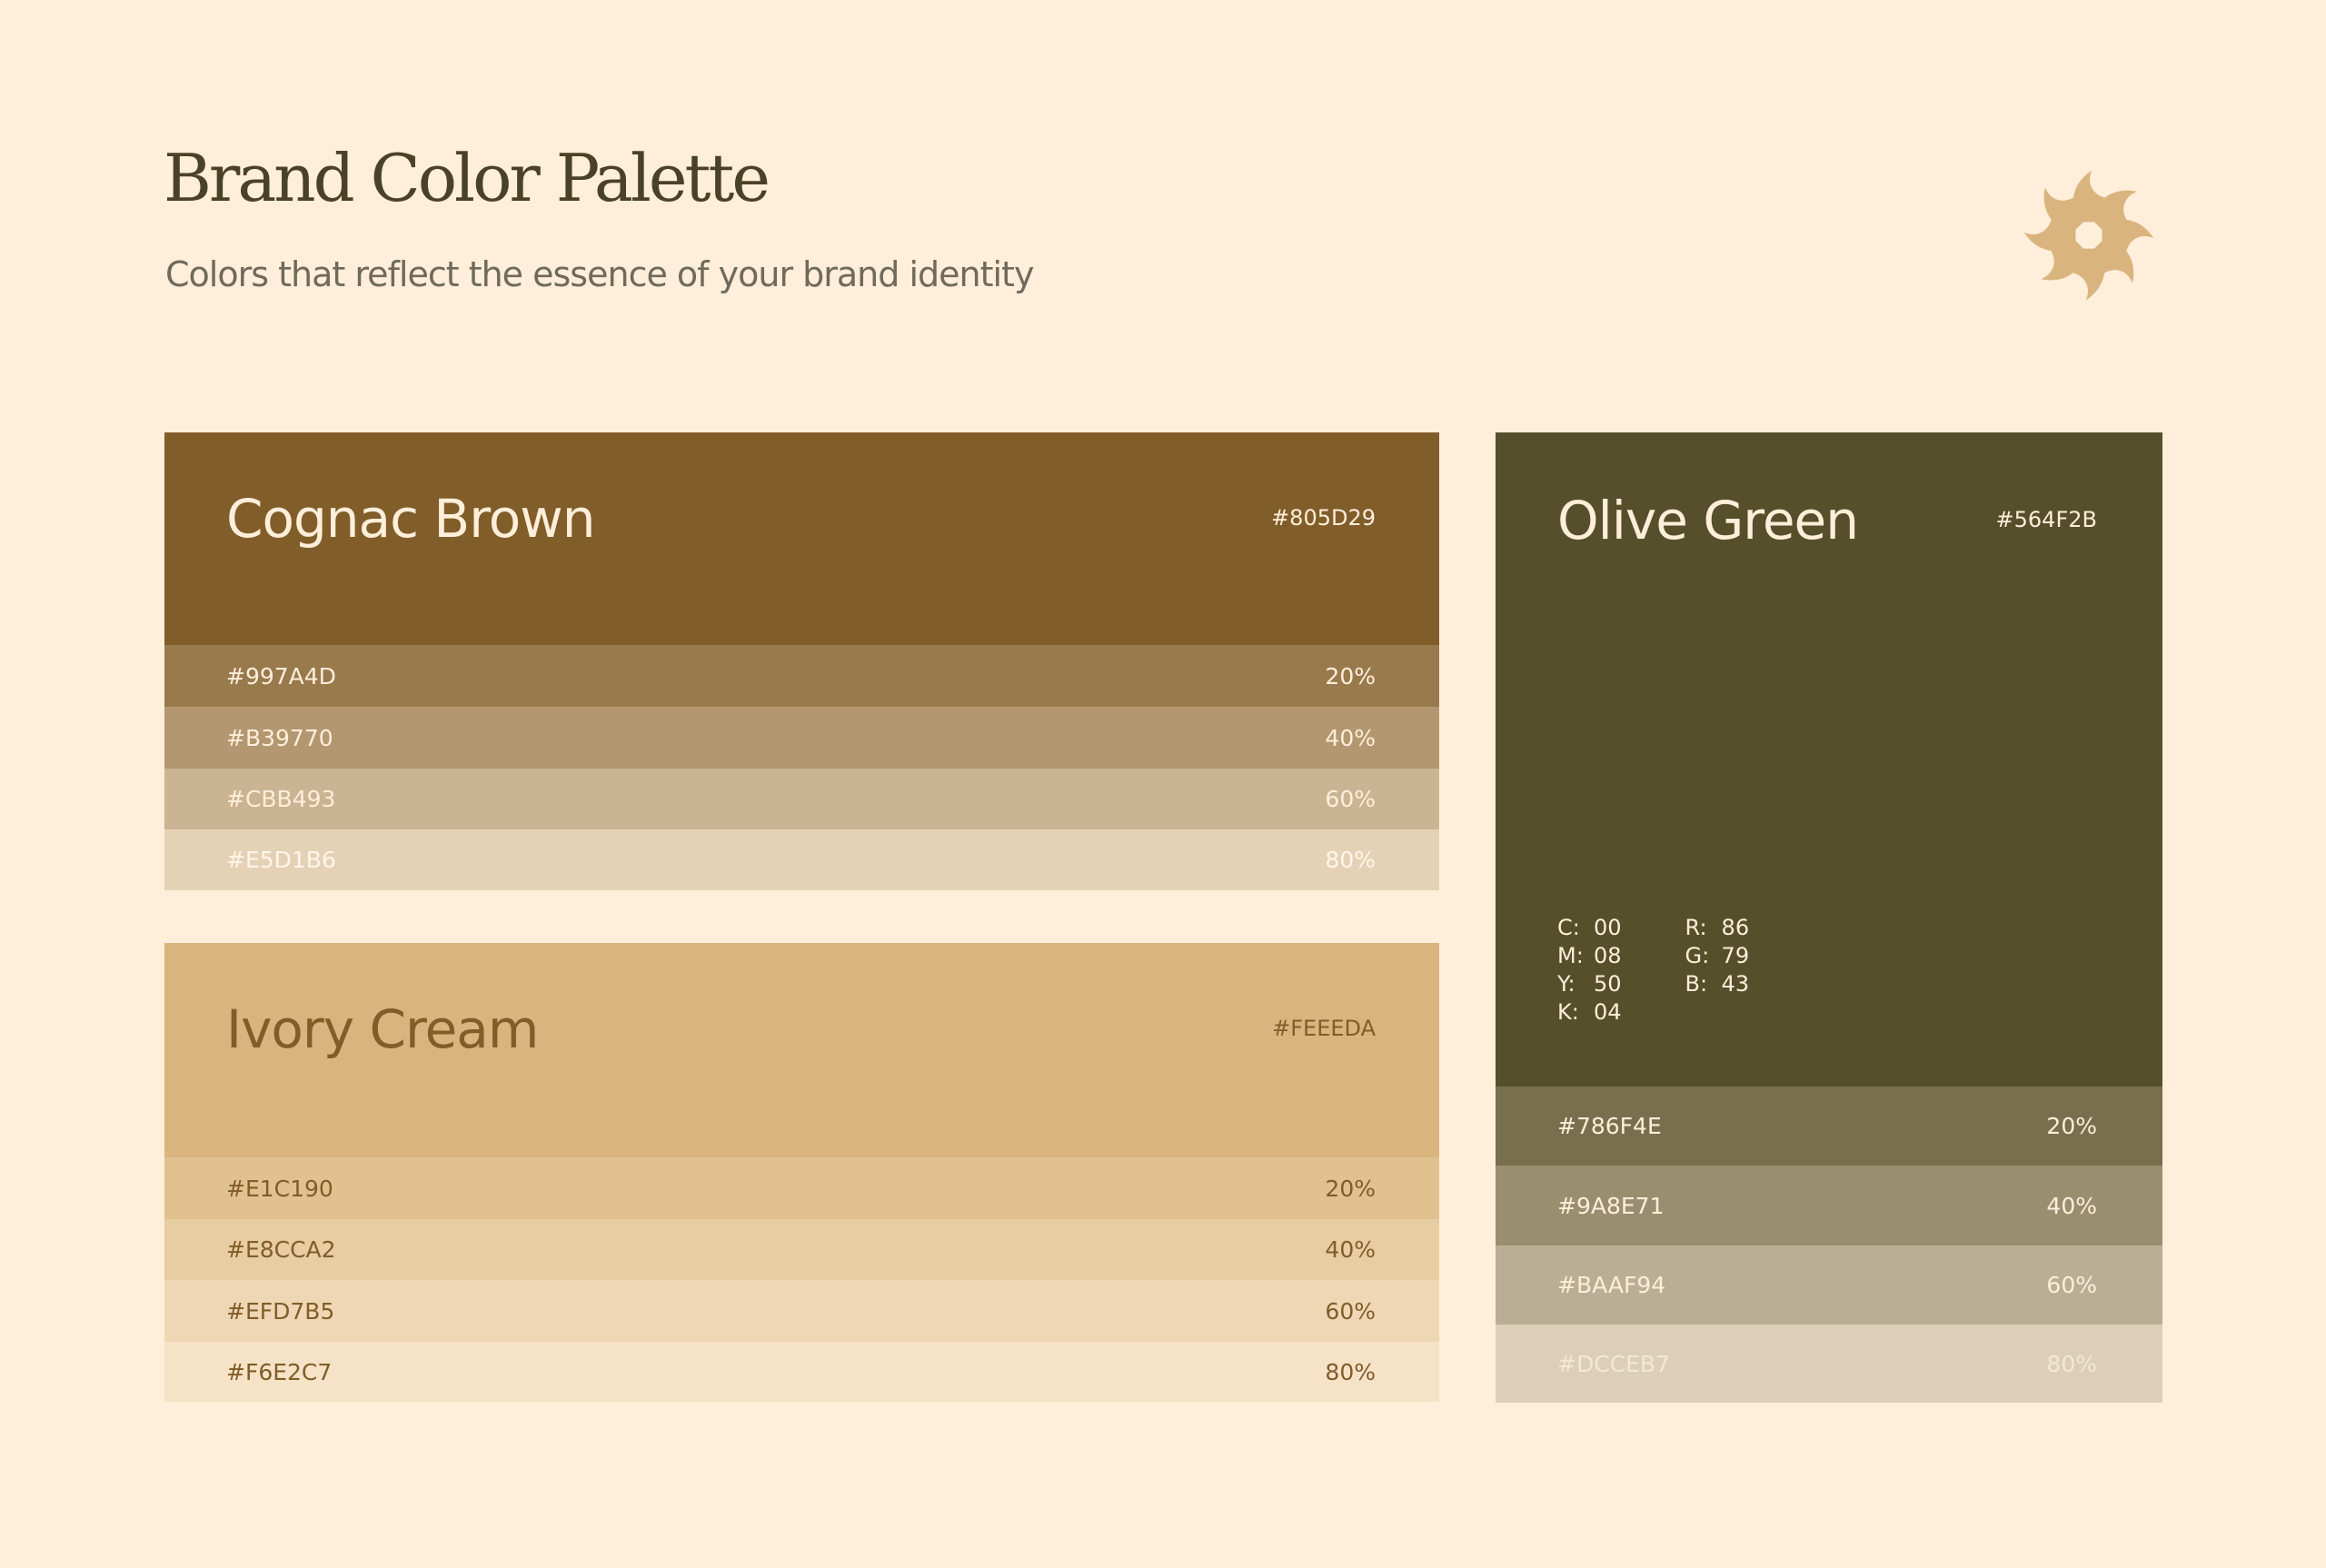 The image size is (2326, 1568). I want to click on swatch-hex: #FEEEDA, so click(1324, 1028).